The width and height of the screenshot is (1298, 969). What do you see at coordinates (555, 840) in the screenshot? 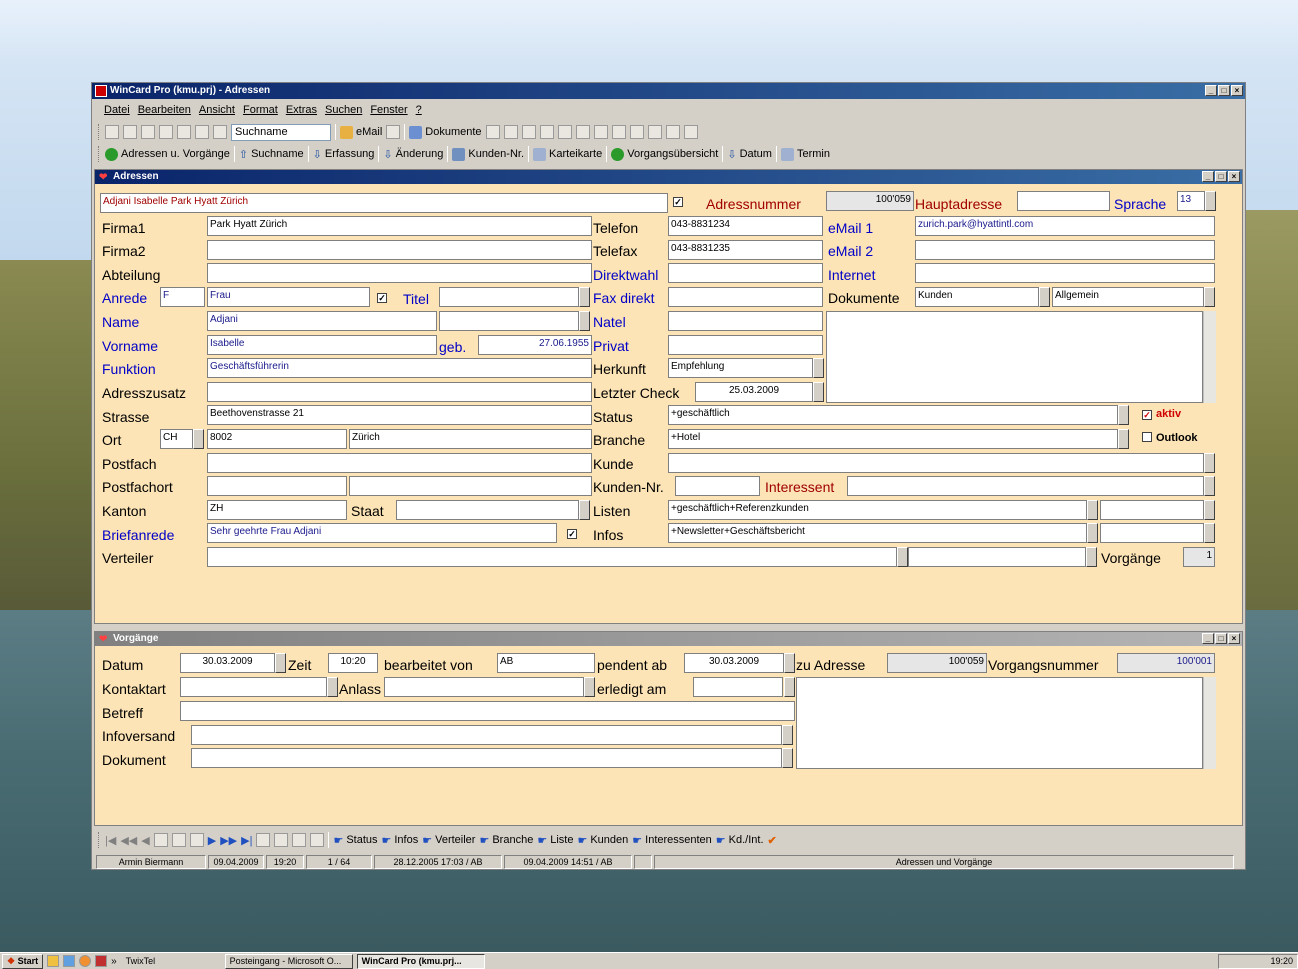
I see `bottom-liste-button: ☛ Liste` at bounding box center [555, 840].